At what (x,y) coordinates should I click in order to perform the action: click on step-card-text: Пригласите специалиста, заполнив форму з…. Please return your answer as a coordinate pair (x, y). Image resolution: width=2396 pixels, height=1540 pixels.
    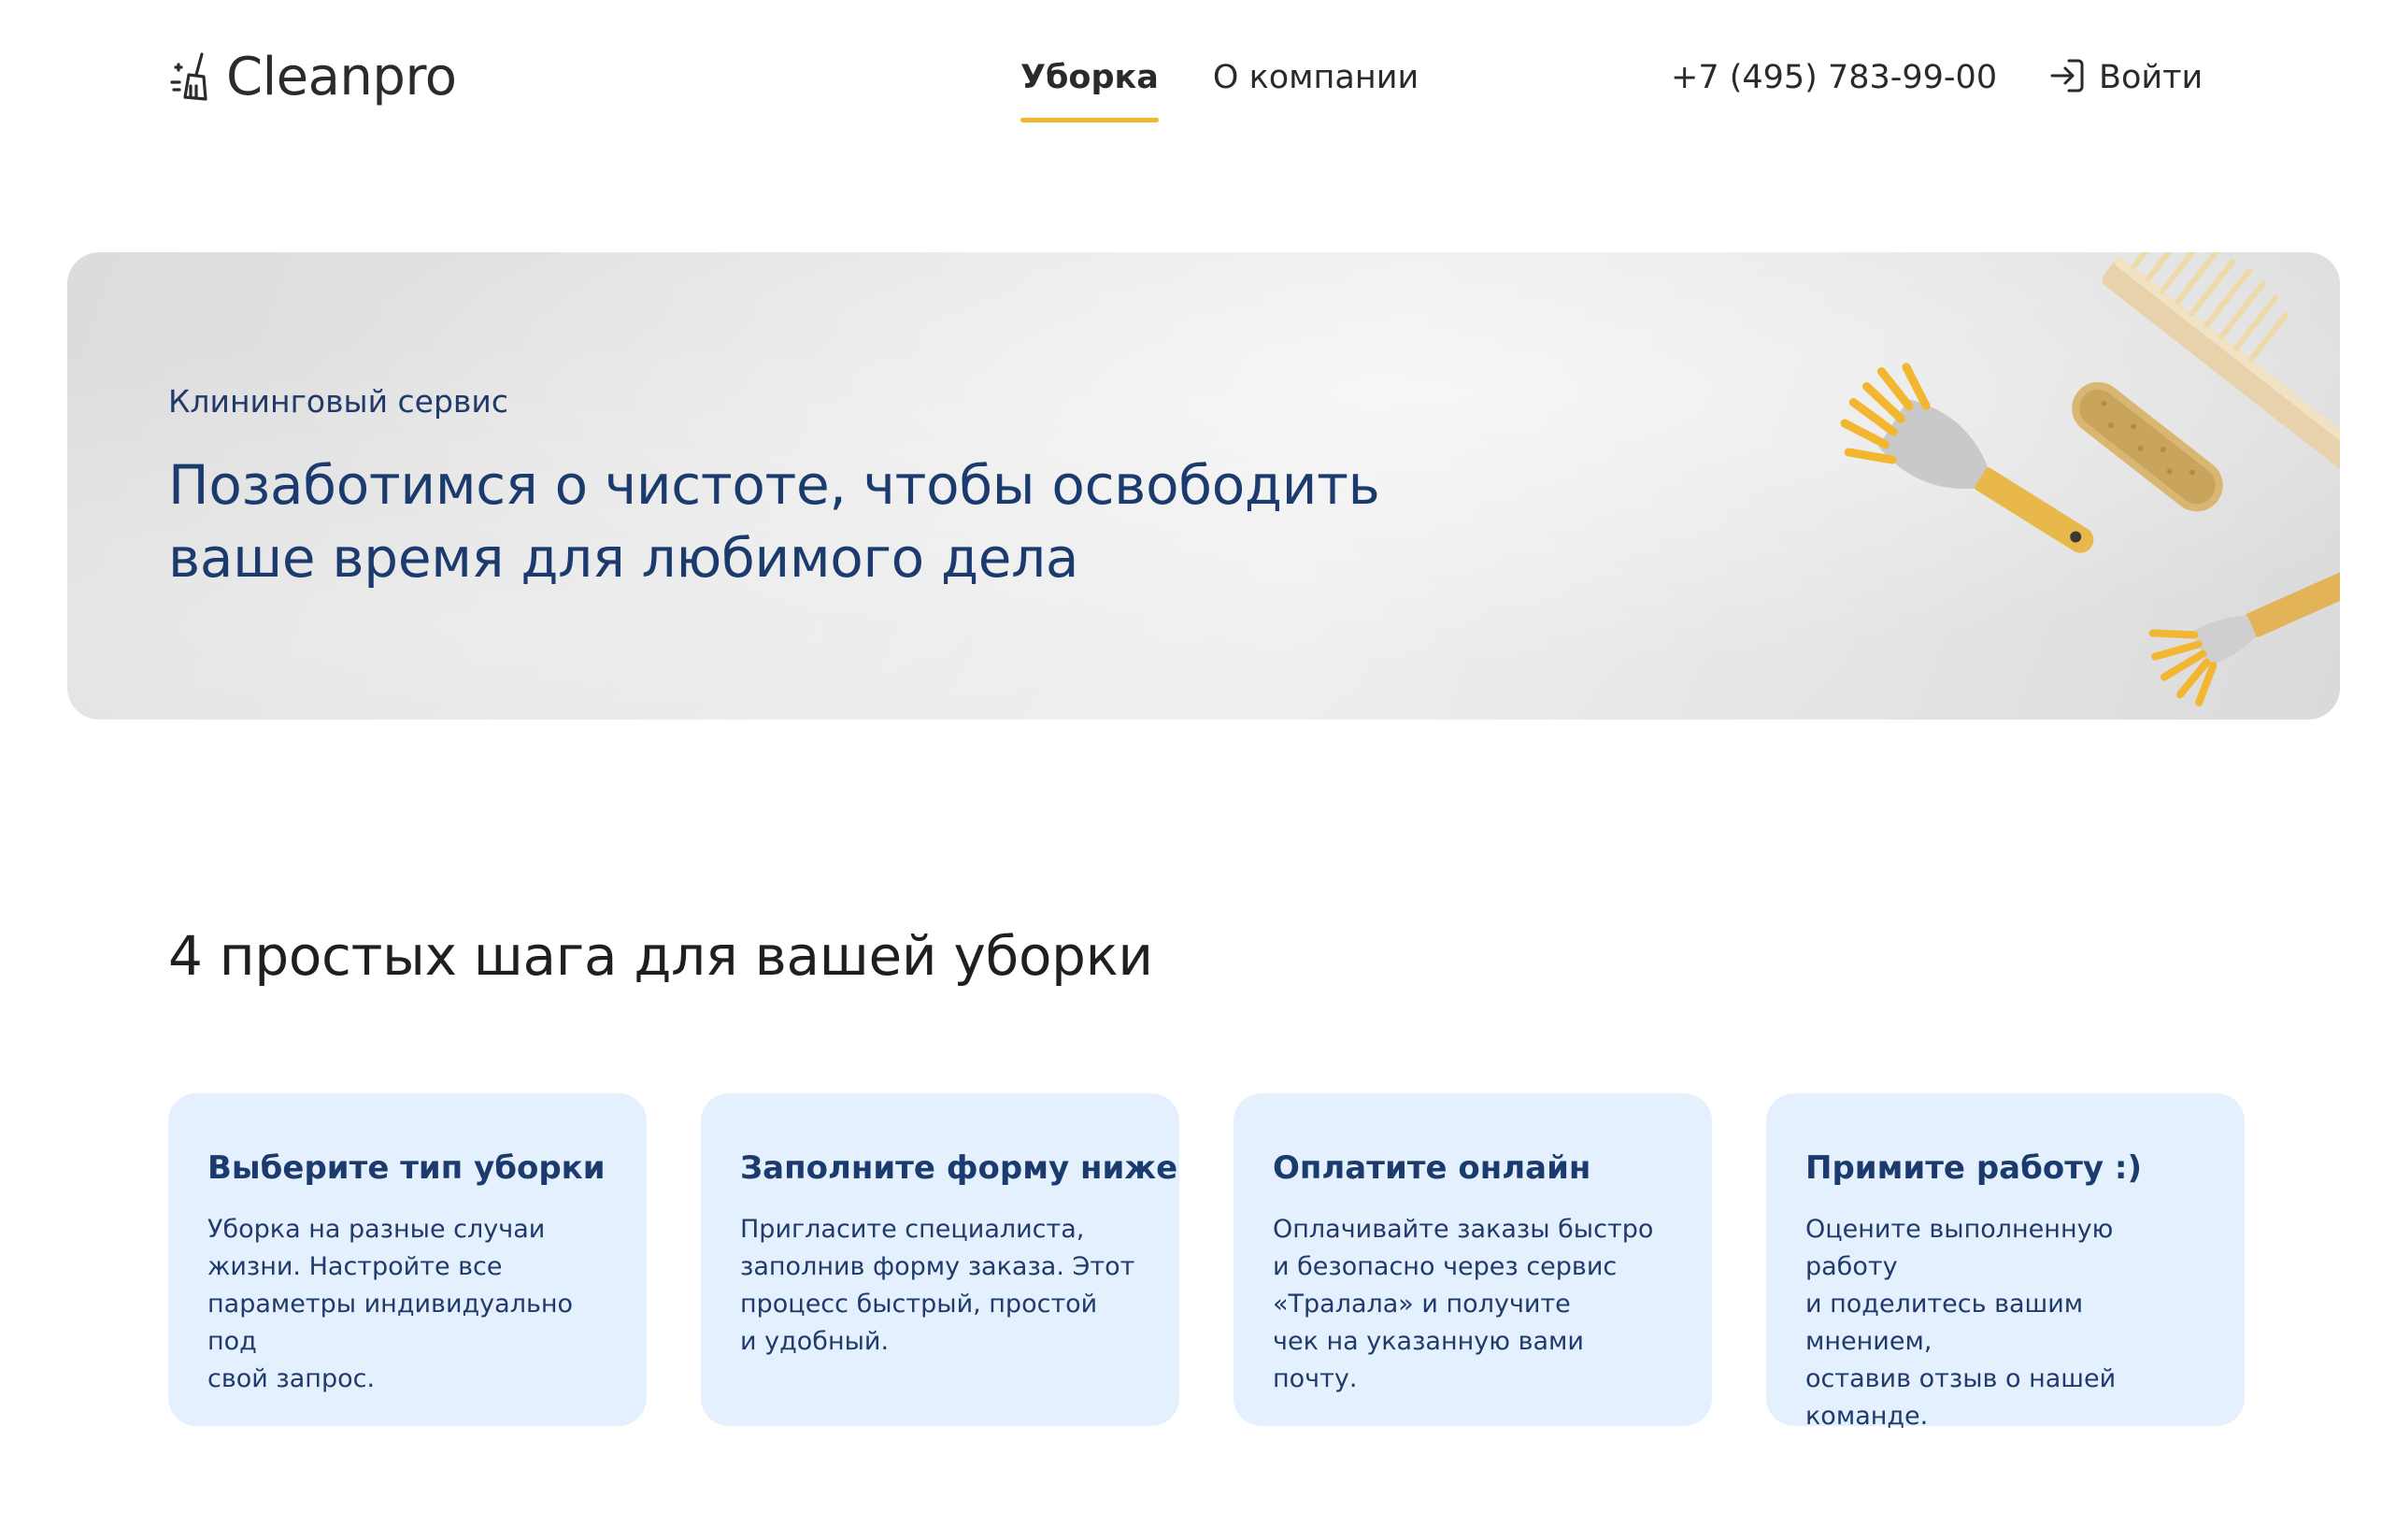
    Looking at the image, I should click on (937, 1285).